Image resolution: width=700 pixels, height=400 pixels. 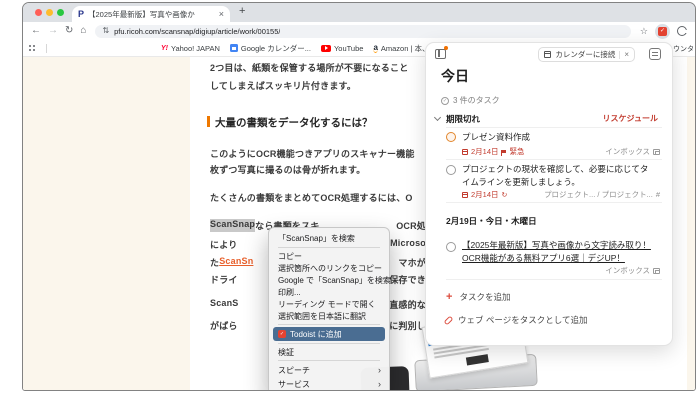 What do you see at coordinates (602, 194) in the screenshot?
I see `task-project: プロジェクト... / プロジェクト... #` at bounding box center [602, 194].